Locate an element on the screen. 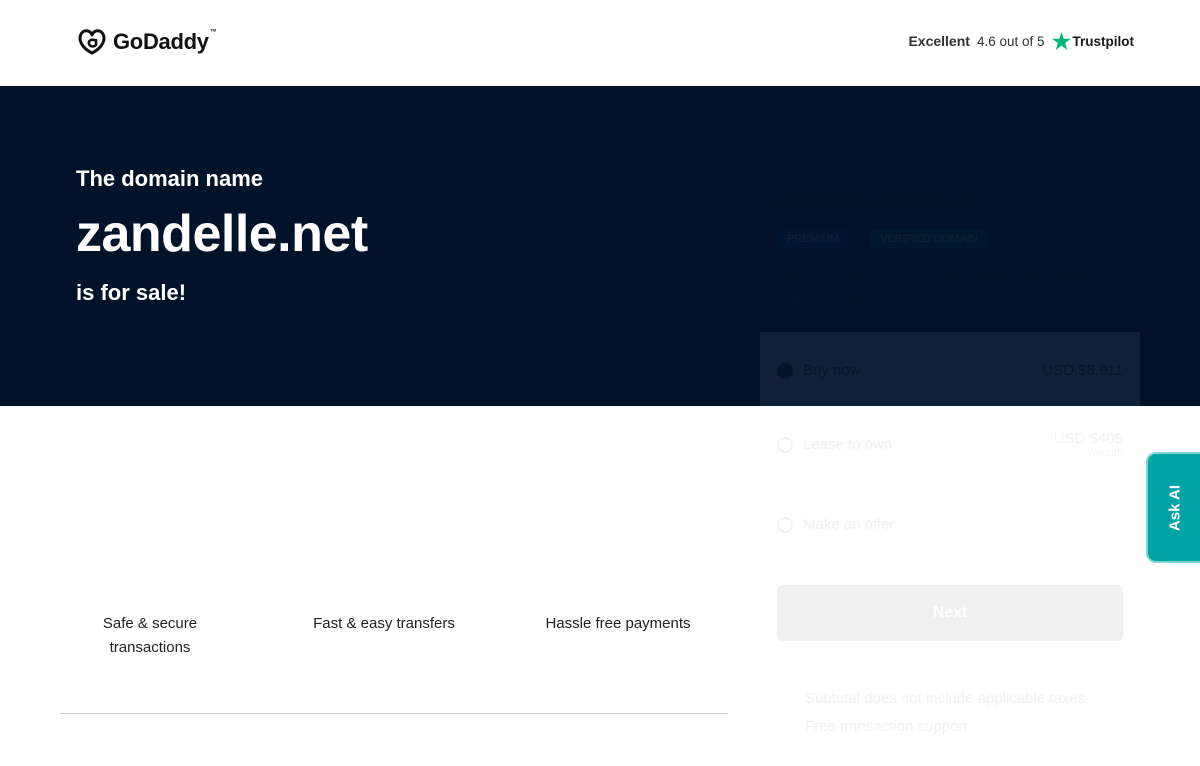 This screenshot has width=1200, height=766. trustpilot-score: 4.6 out of 5 is located at coordinates (1010, 41).